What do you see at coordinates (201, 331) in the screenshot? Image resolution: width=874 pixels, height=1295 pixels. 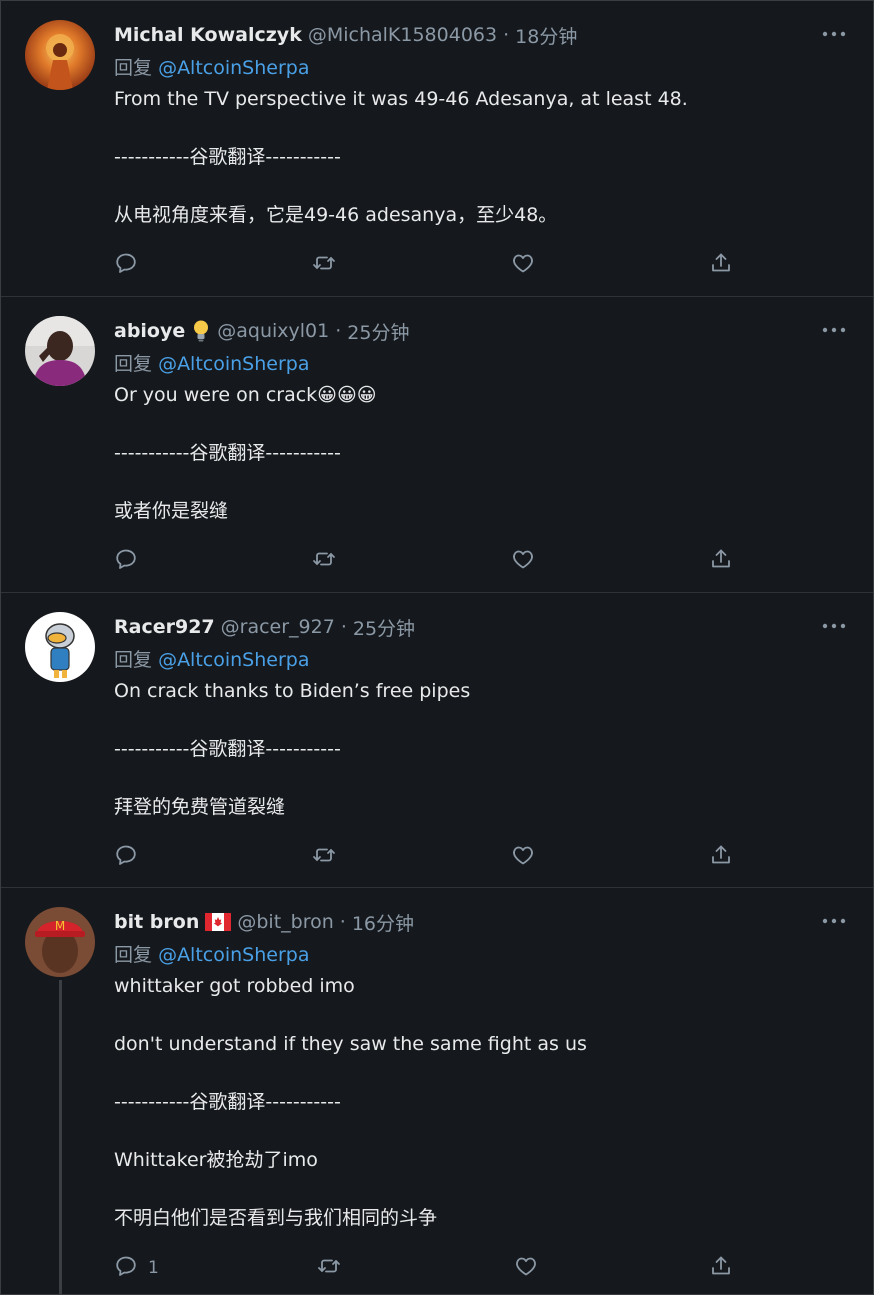 I see `lightbulb-emoji-icon` at bounding box center [201, 331].